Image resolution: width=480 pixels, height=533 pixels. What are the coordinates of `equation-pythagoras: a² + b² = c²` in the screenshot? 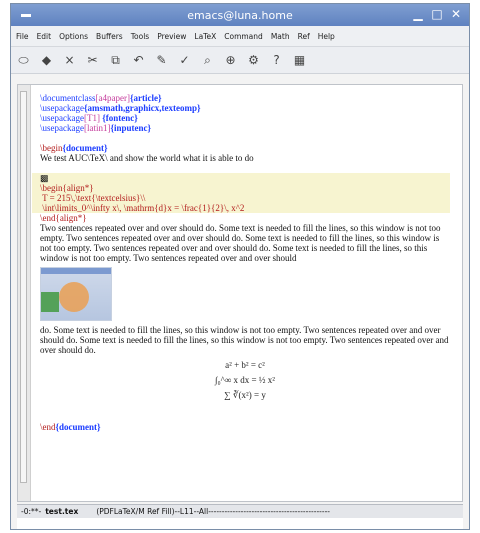 It's located at (245, 365).